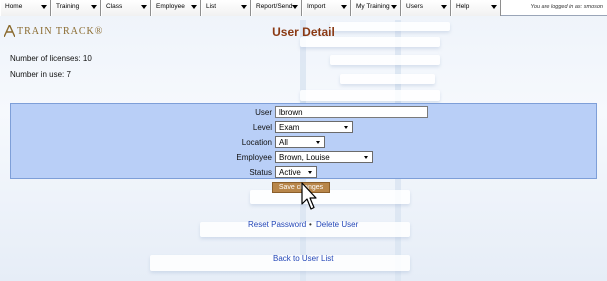 The height and width of the screenshot is (281, 607). Describe the element at coordinates (309, 196) in the screenshot. I see `mouse-pointer-icon` at that location.